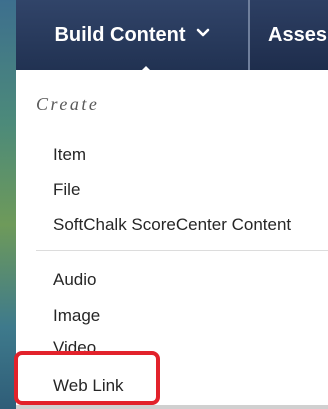  Describe the element at coordinates (76, 316) in the screenshot. I see `menu-item-image: Image` at that location.